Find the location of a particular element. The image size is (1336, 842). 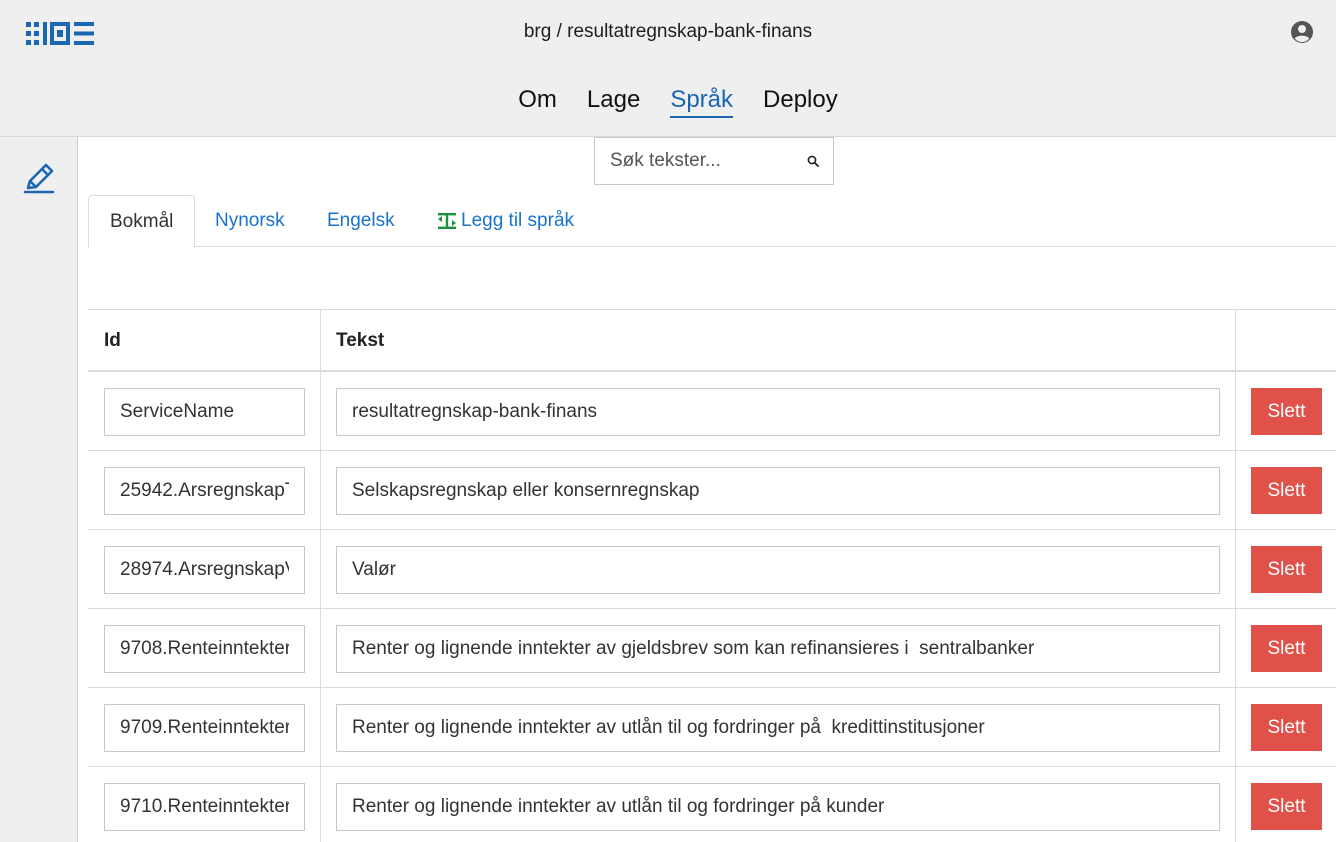

tab-engelsk: Engelsk is located at coordinates (361, 221).